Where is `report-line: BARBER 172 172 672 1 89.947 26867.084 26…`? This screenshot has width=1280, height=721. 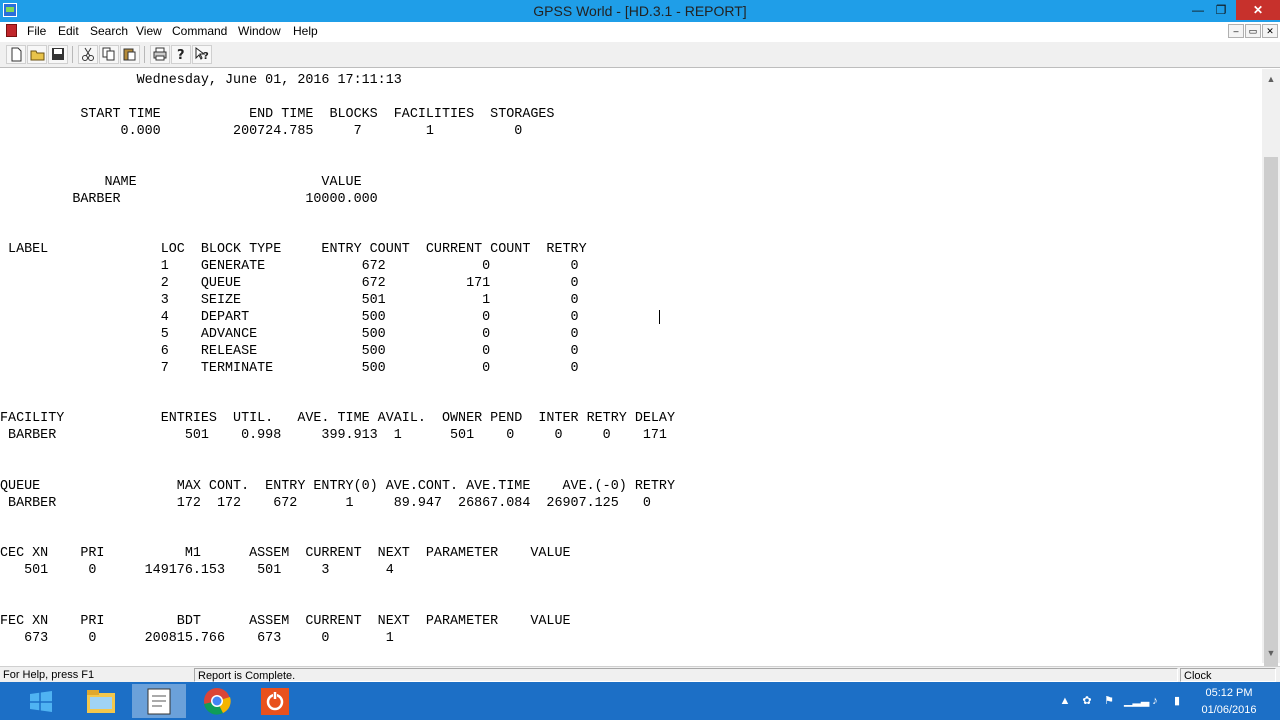
report-line: BARBER 172 172 672 1 89.947 26867.084 26… is located at coordinates (325, 503).